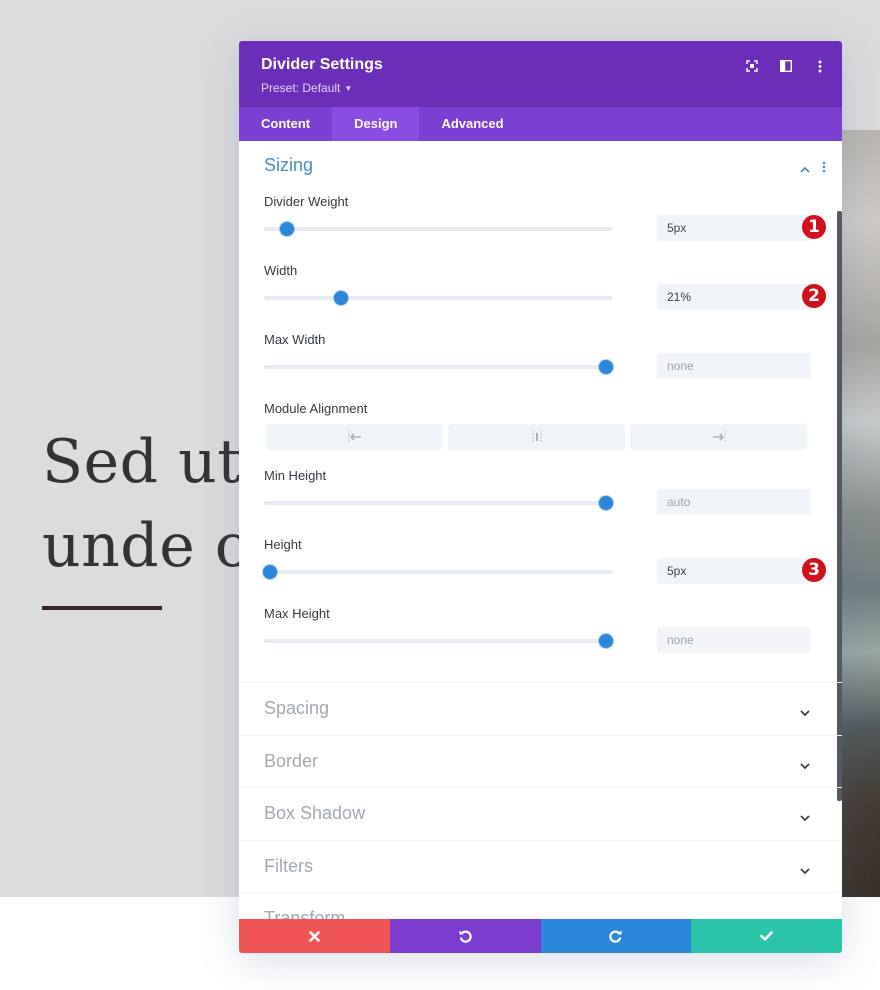 The height and width of the screenshot is (990, 880). What do you see at coordinates (295, 475) in the screenshot?
I see `field-label: Min Height` at bounding box center [295, 475].